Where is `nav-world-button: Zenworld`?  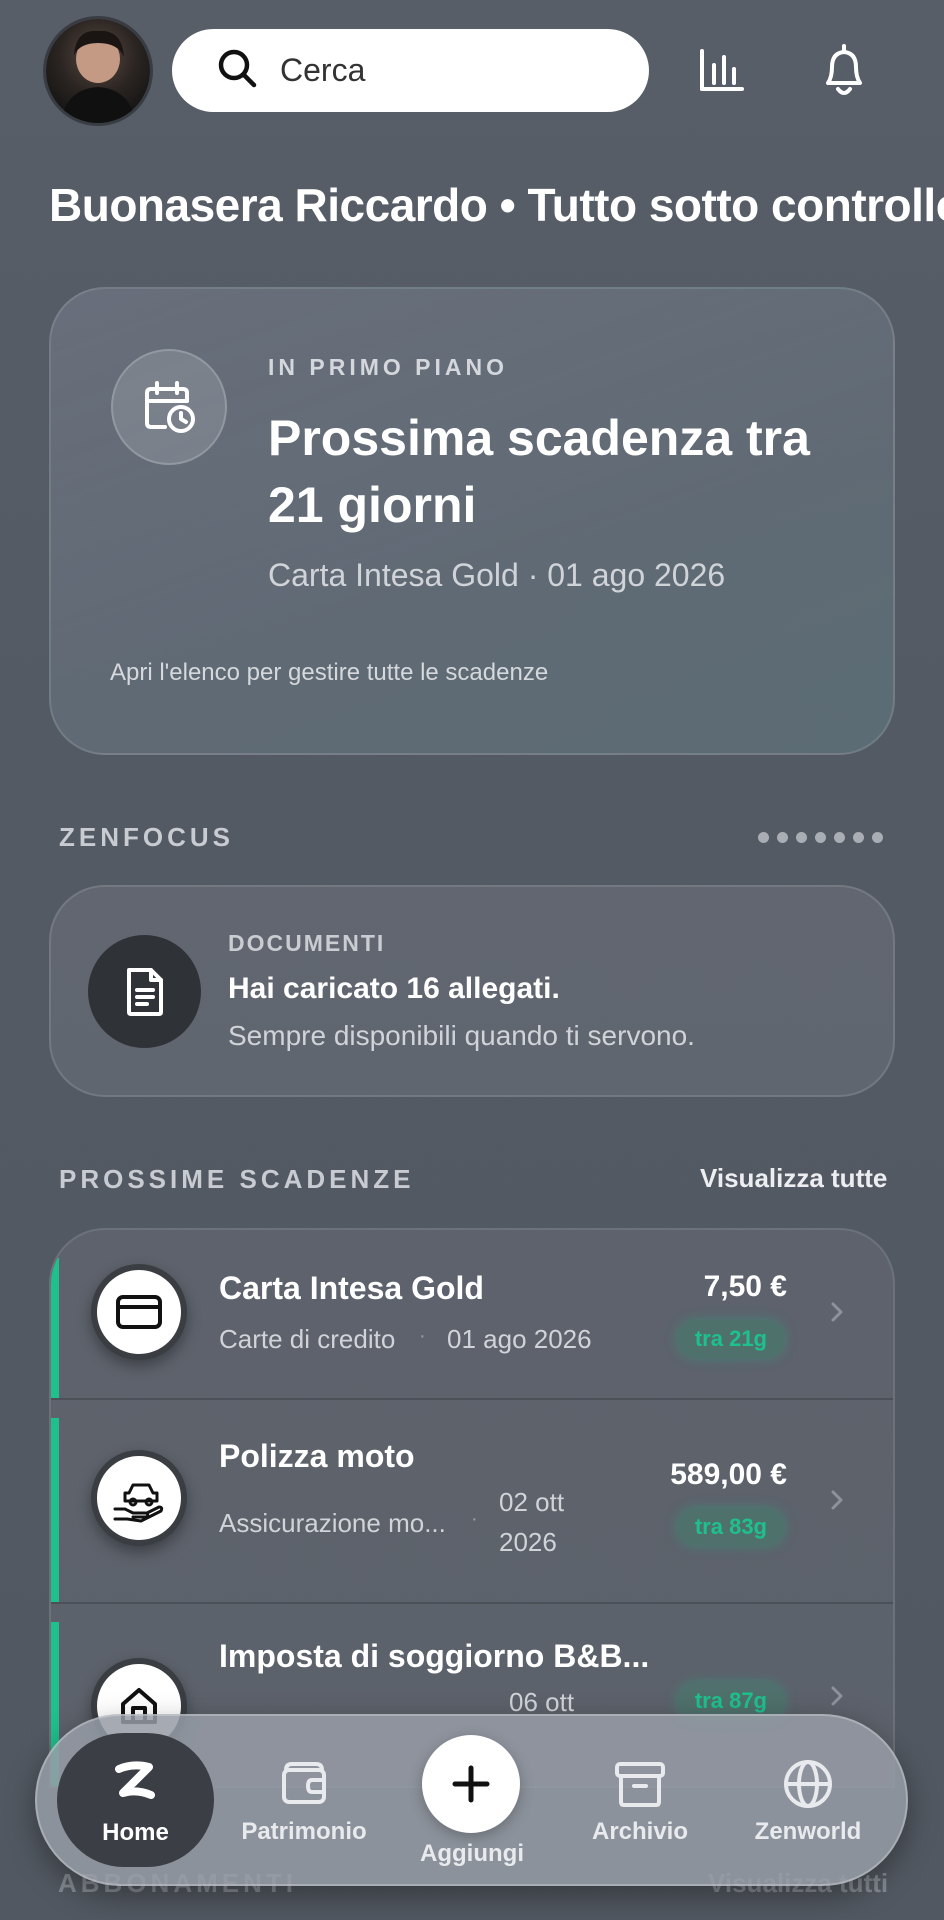 nav-world-button: Zenworld is located at coordinates (808, 1802).